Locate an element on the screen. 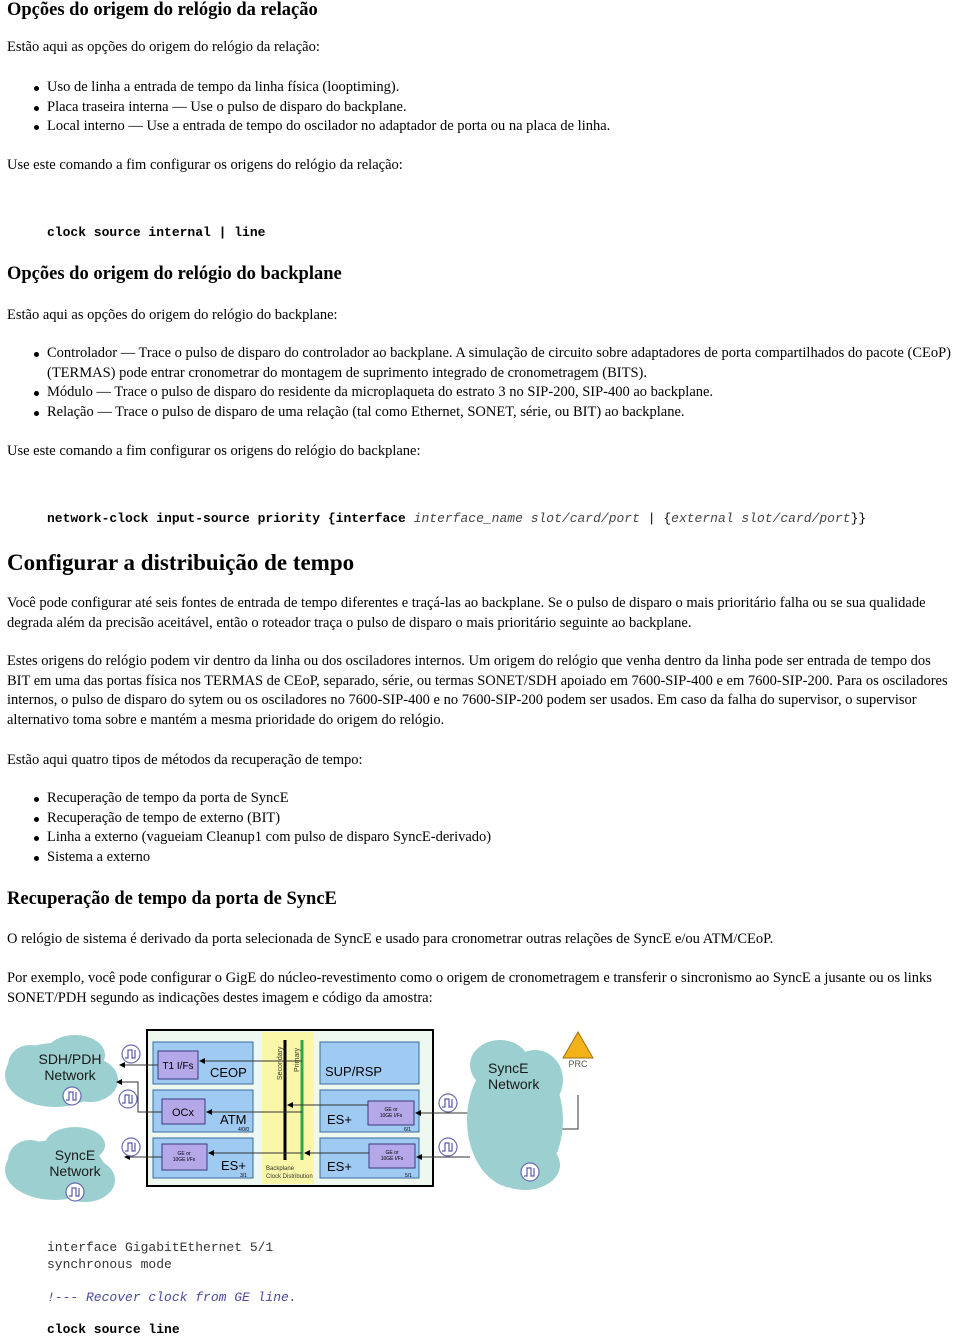 The width and height of the screenshot is (960, 1337). card-es-plus-6-1: GE or 10GE I/Fs ES+ 6/1 is located at coordinates (369, 1111).